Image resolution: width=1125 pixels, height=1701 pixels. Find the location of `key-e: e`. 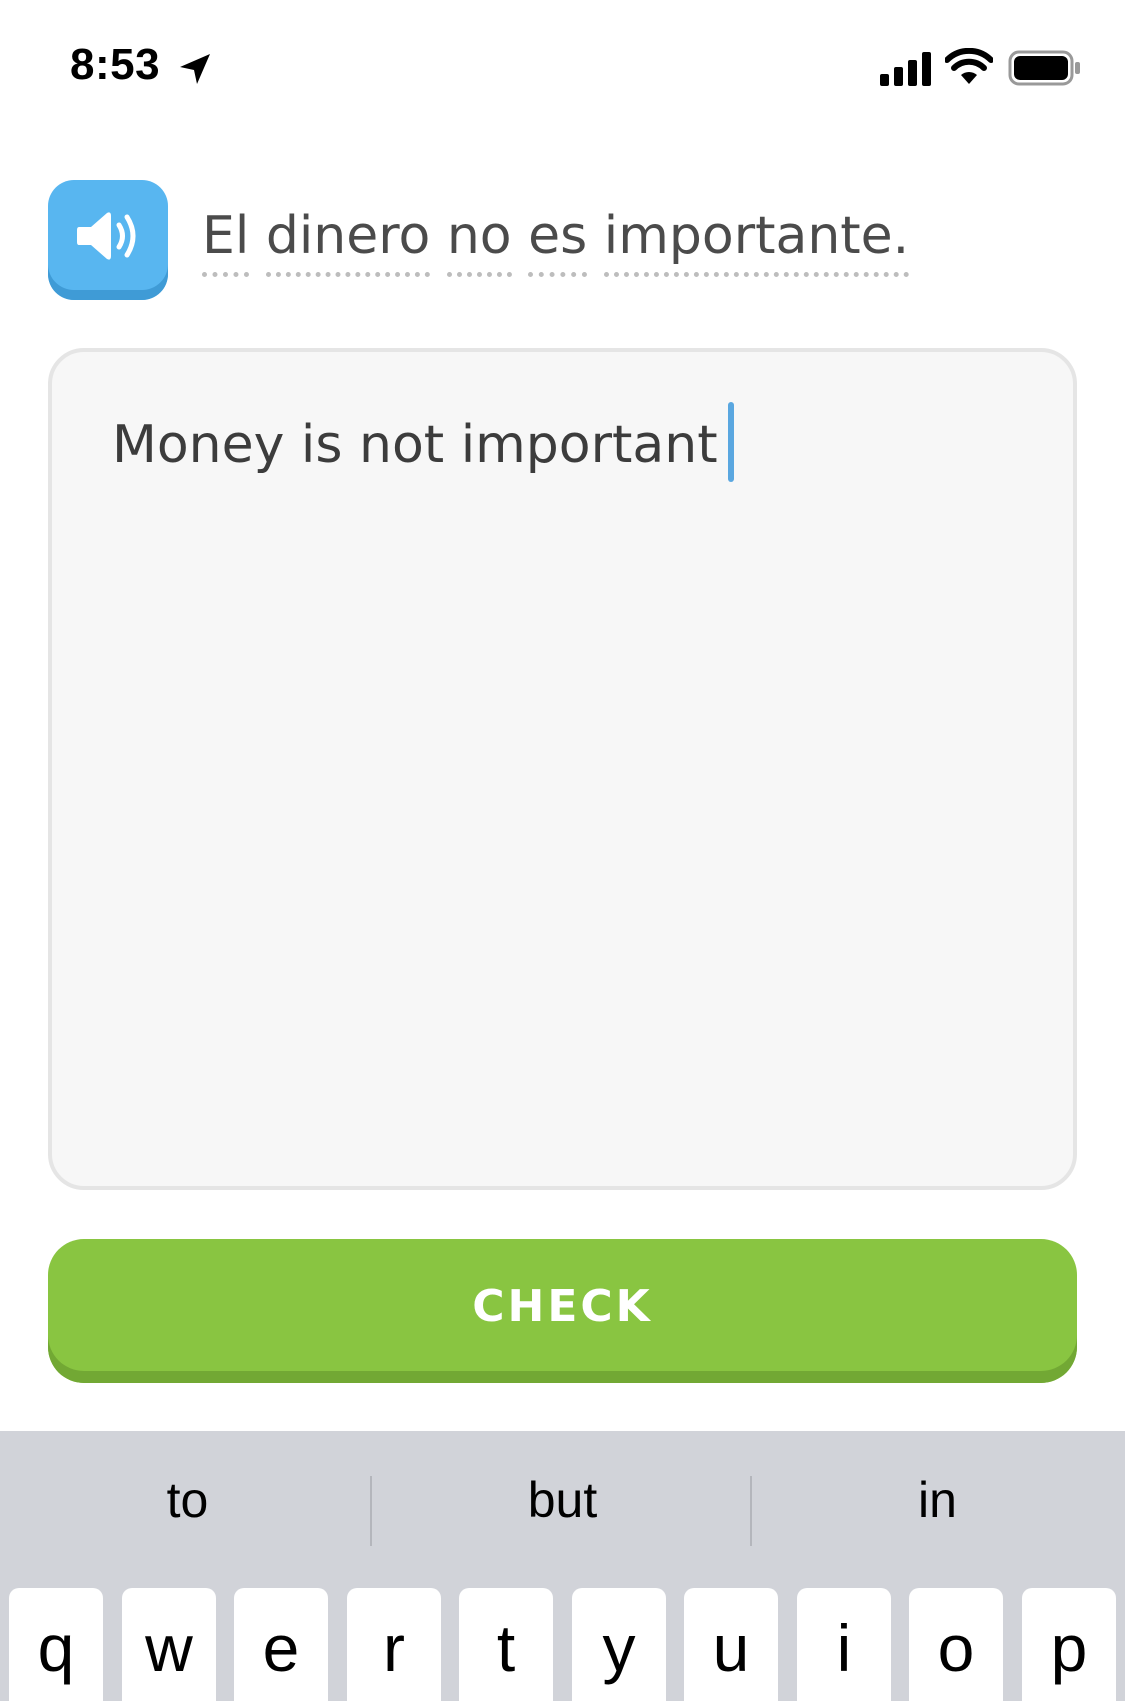

key-e: e is located at coordinates (281, 1644).